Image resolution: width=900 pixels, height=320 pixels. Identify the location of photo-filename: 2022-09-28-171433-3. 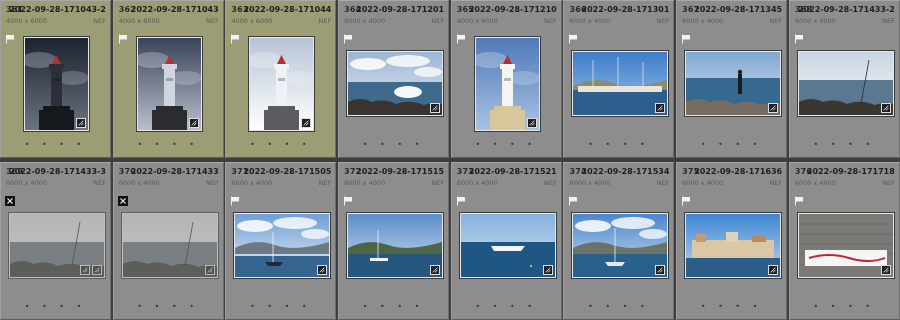
(57, 171).